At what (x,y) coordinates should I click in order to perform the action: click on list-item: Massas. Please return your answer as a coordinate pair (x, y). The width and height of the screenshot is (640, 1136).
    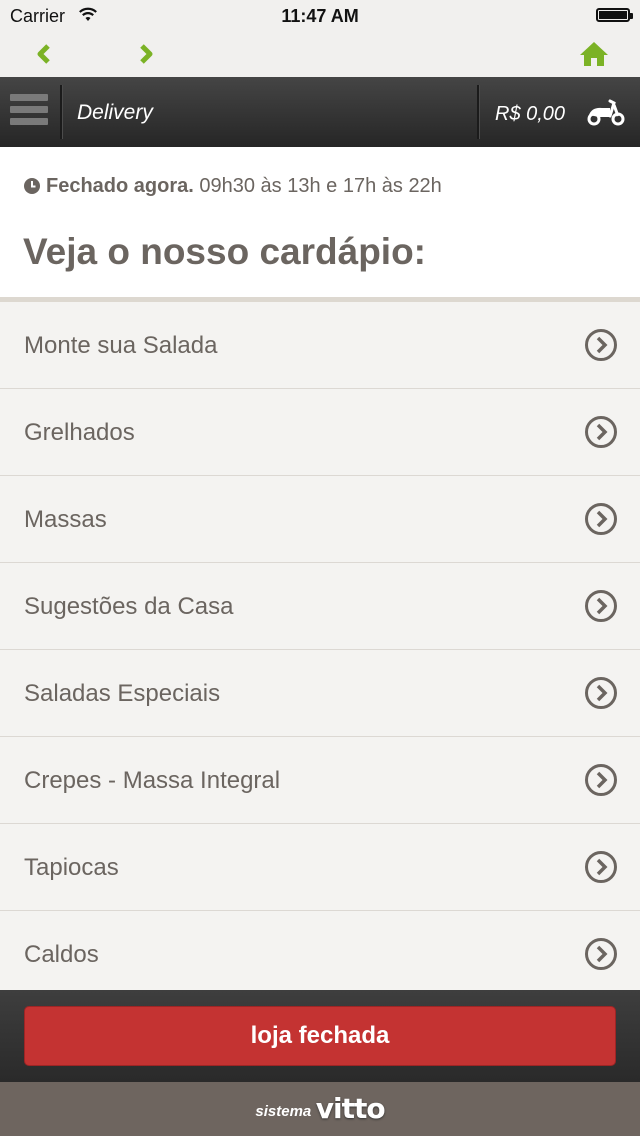
    Looking at the image, I should click on (320, 519).